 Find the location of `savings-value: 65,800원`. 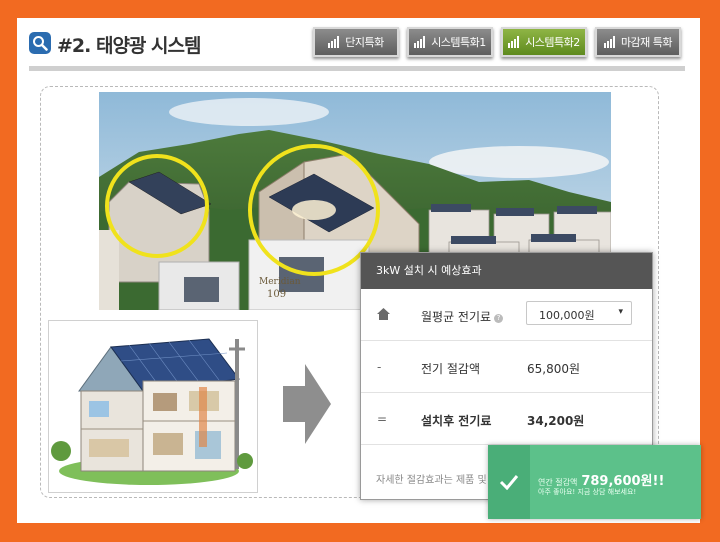

savings-value: 65,800원 is located at coordinates (554, 369).